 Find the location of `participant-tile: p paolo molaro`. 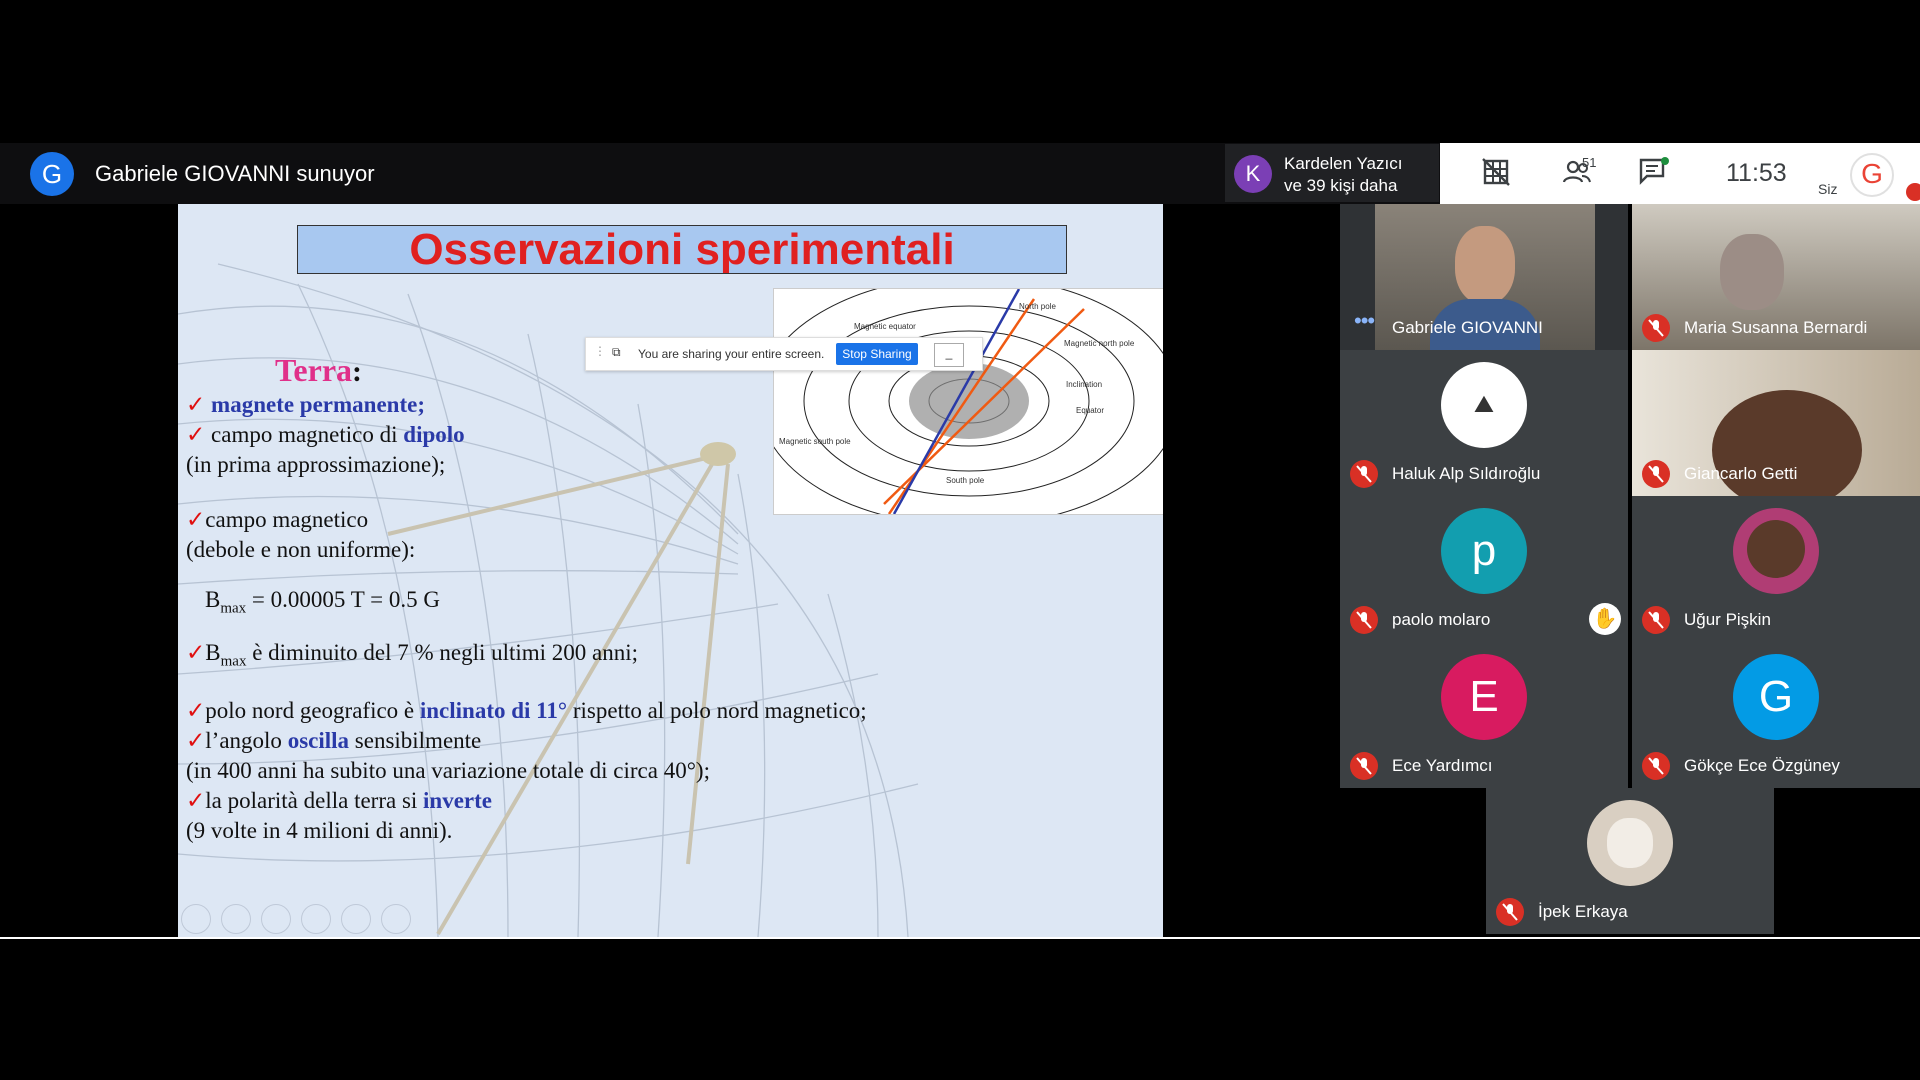

participant-tile: p paolo molaro is located at coordinates (1484, 569).